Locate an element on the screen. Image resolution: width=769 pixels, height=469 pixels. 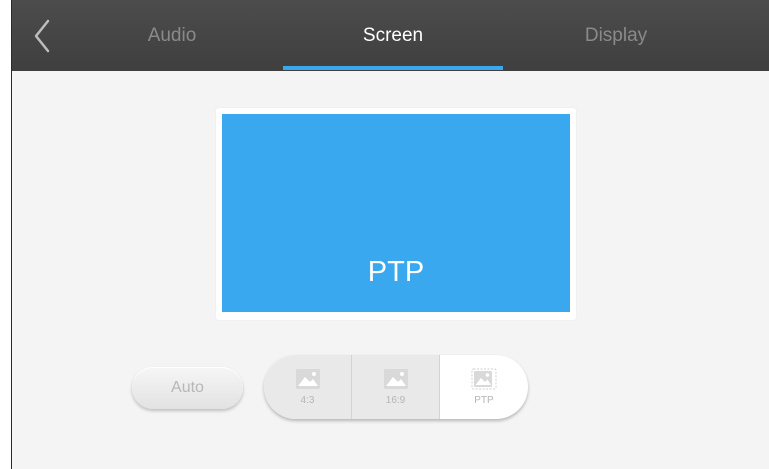
auto-button: Auto is located at coordinates (187, 388).